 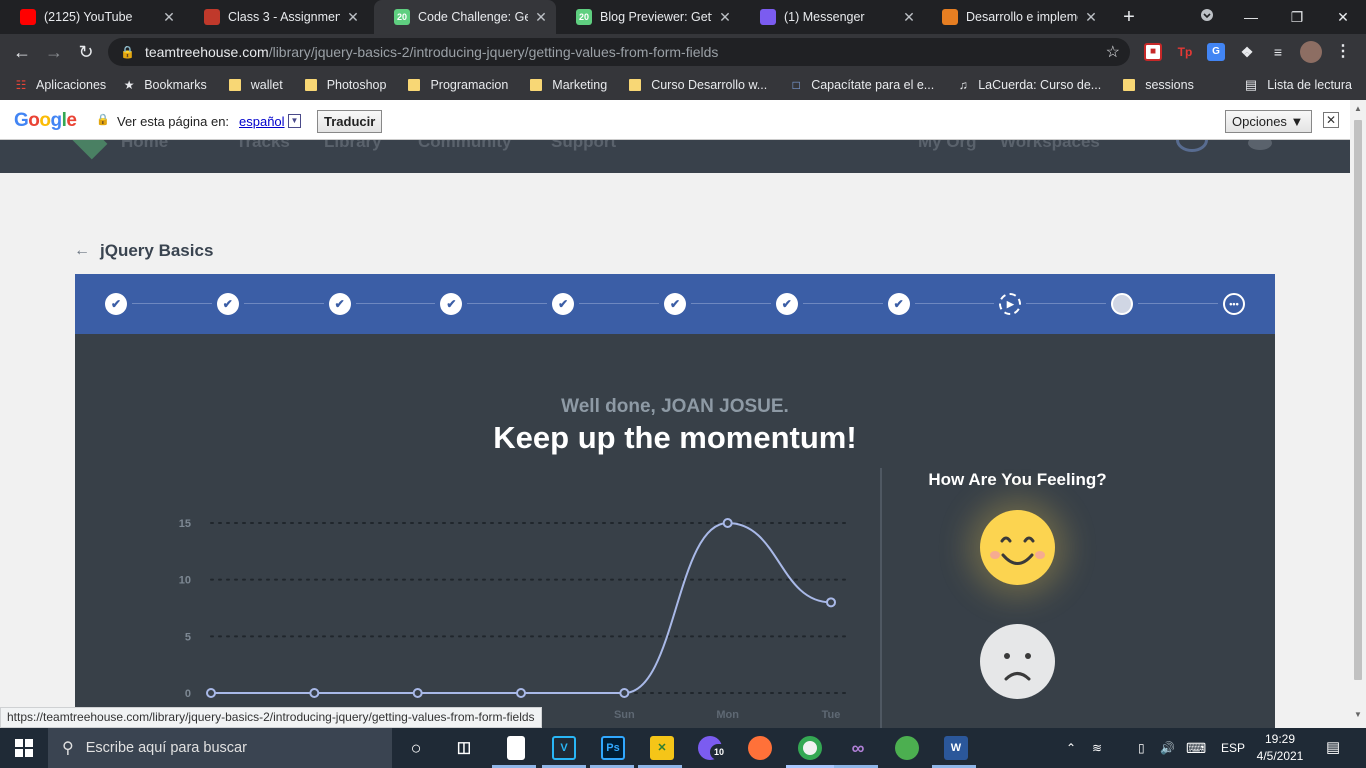 What do you see at coordinates (402, 17) in the screenshot?
I see `treehouse-icon: 20` at bounding box center [402, 17].